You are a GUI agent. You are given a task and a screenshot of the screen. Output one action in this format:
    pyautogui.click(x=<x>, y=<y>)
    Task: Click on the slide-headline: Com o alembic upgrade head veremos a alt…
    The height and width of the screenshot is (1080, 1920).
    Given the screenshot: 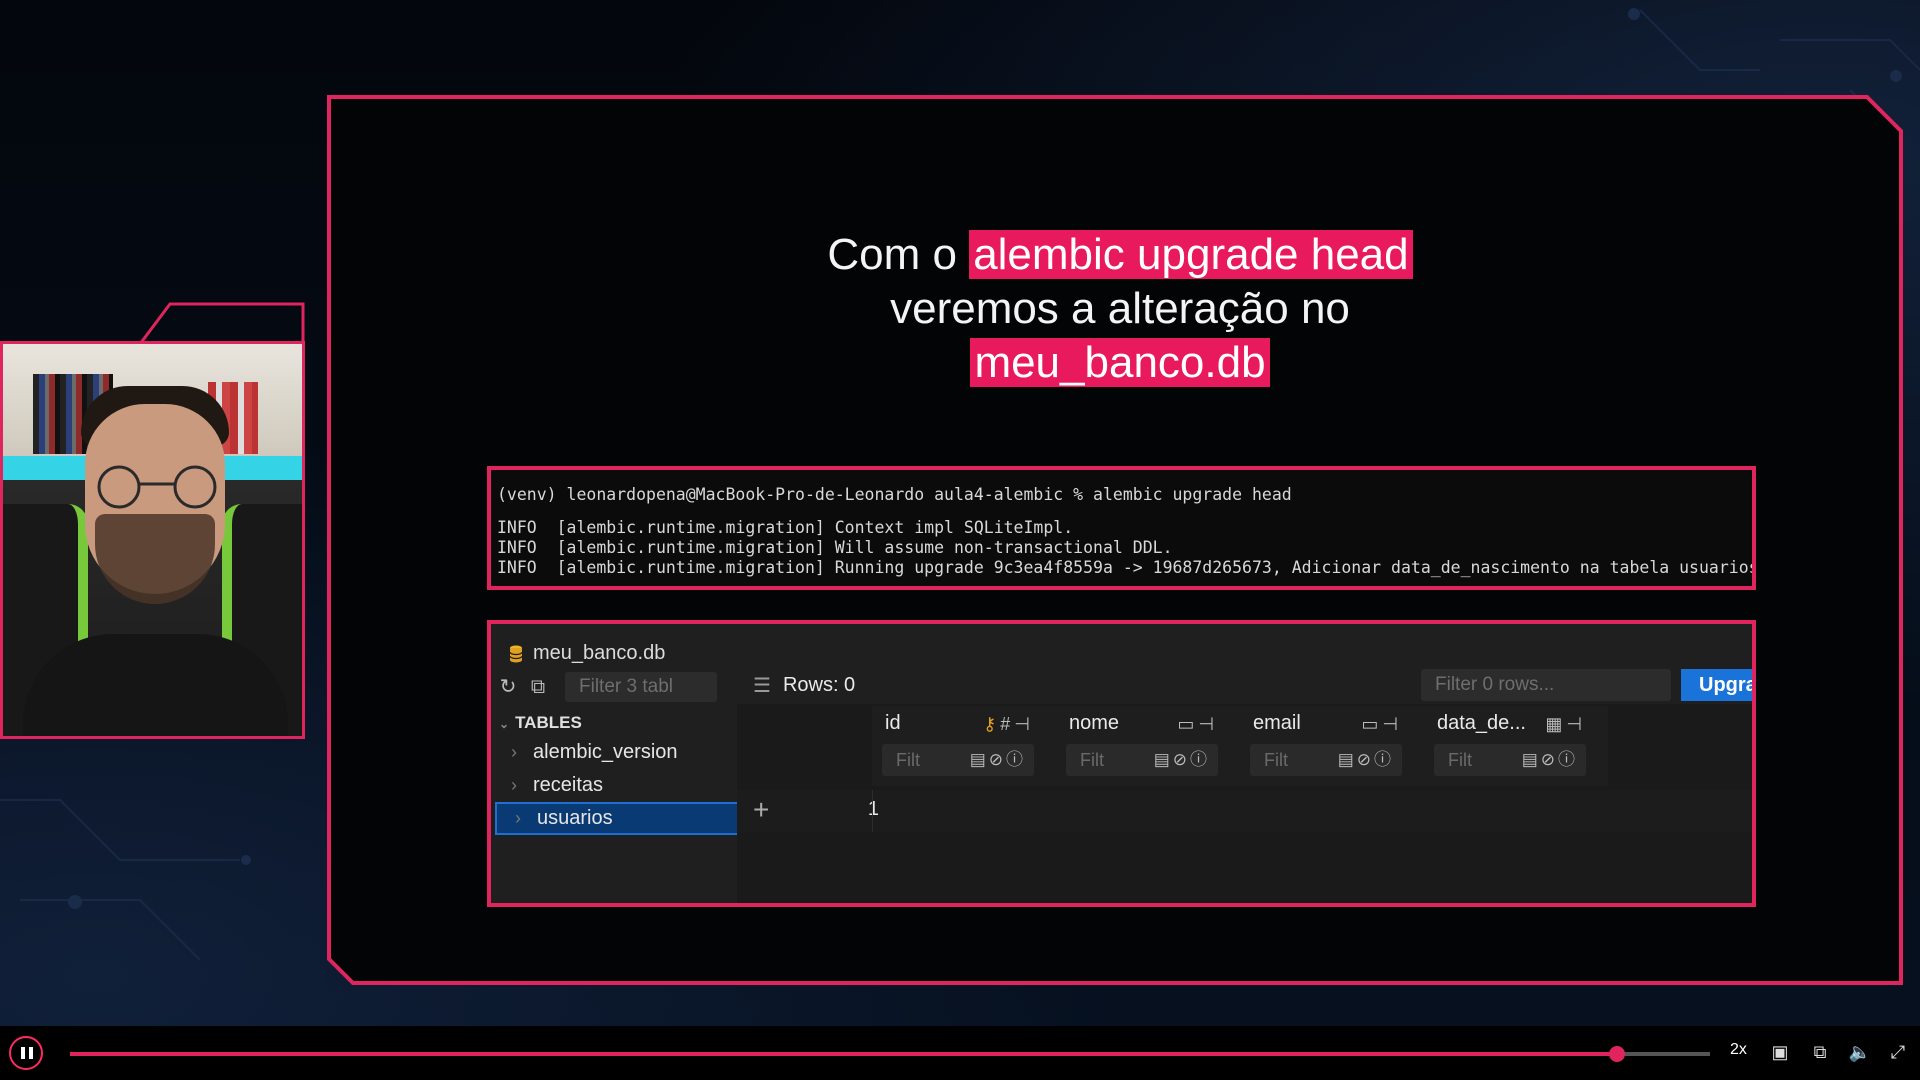 What is the action you would take?
    pyautogui.click(x=1120, y=309)
    